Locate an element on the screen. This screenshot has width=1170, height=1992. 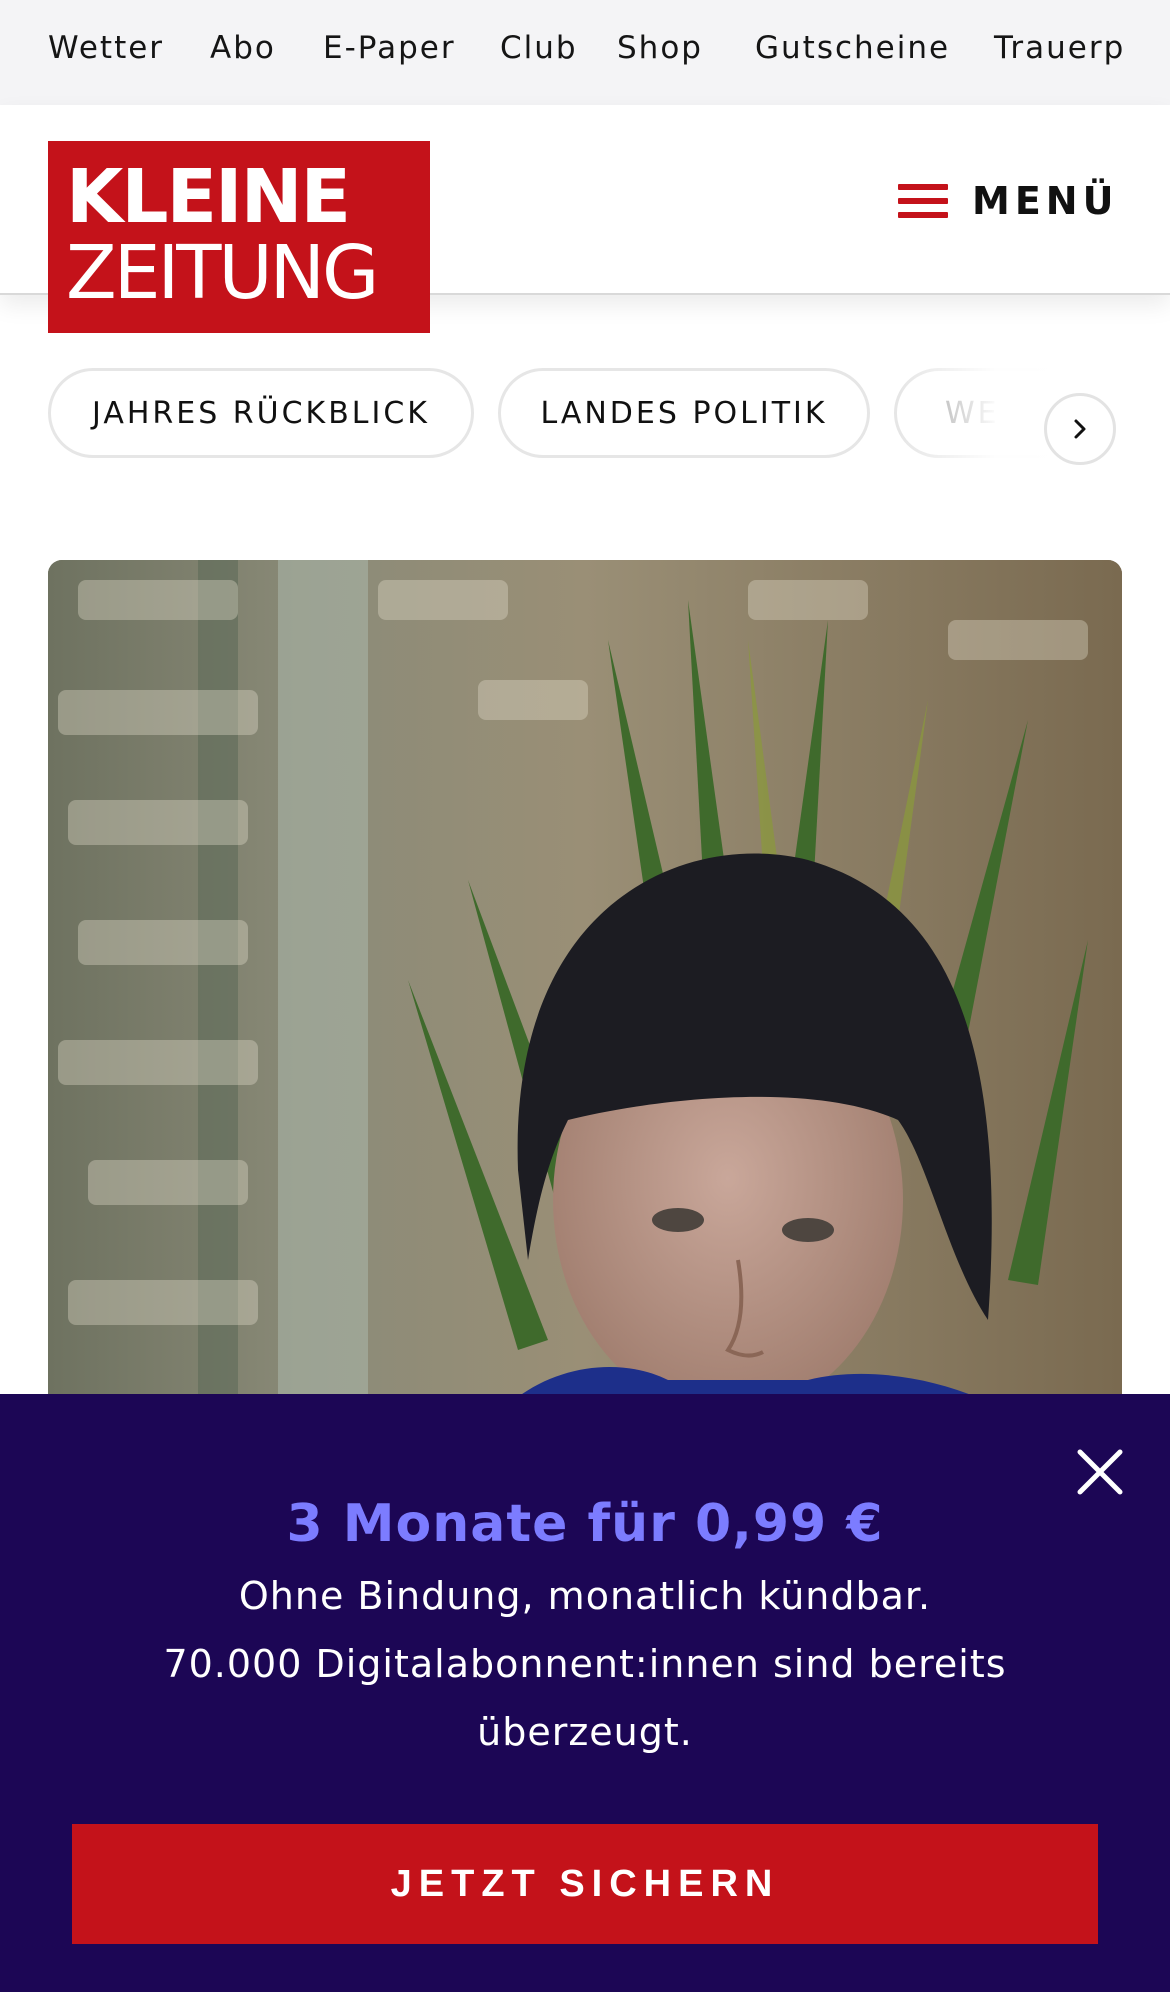
menu-label: MENÜ is located at coordinates (1045, 201).